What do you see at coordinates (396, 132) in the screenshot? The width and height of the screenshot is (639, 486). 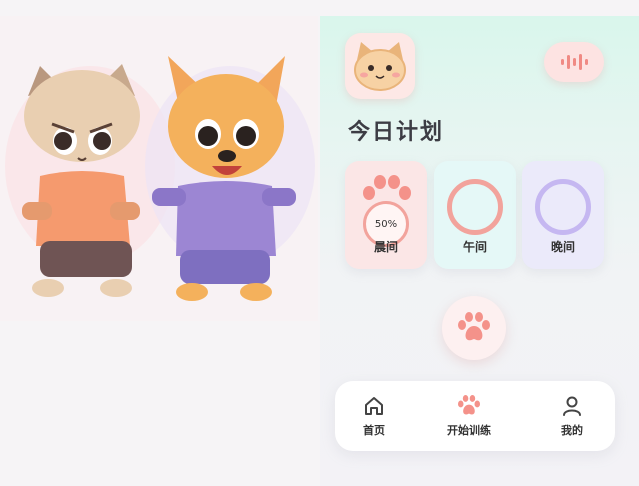 I see `page-title: 今日计划` at bounding box center [396, 132].